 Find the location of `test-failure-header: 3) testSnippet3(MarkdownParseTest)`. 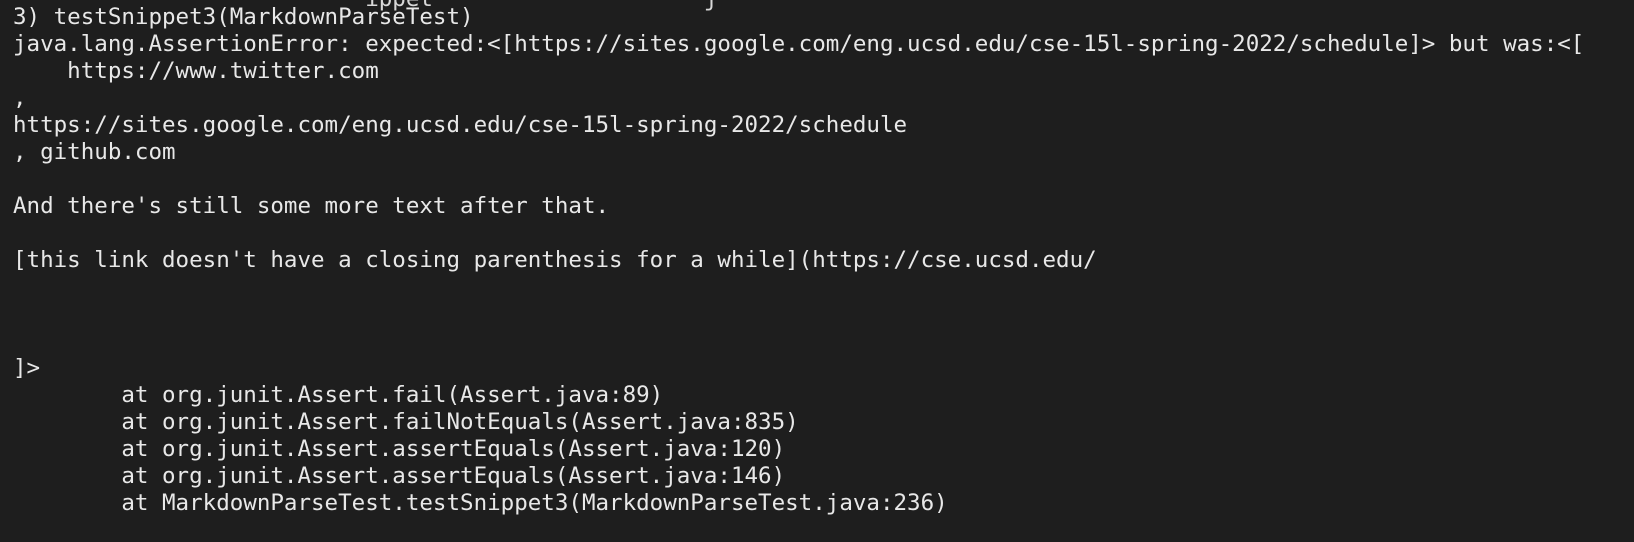

test-failure-header: 3) testSnippet3(MarkdownParseTest) is located at coordinates (243, 17).